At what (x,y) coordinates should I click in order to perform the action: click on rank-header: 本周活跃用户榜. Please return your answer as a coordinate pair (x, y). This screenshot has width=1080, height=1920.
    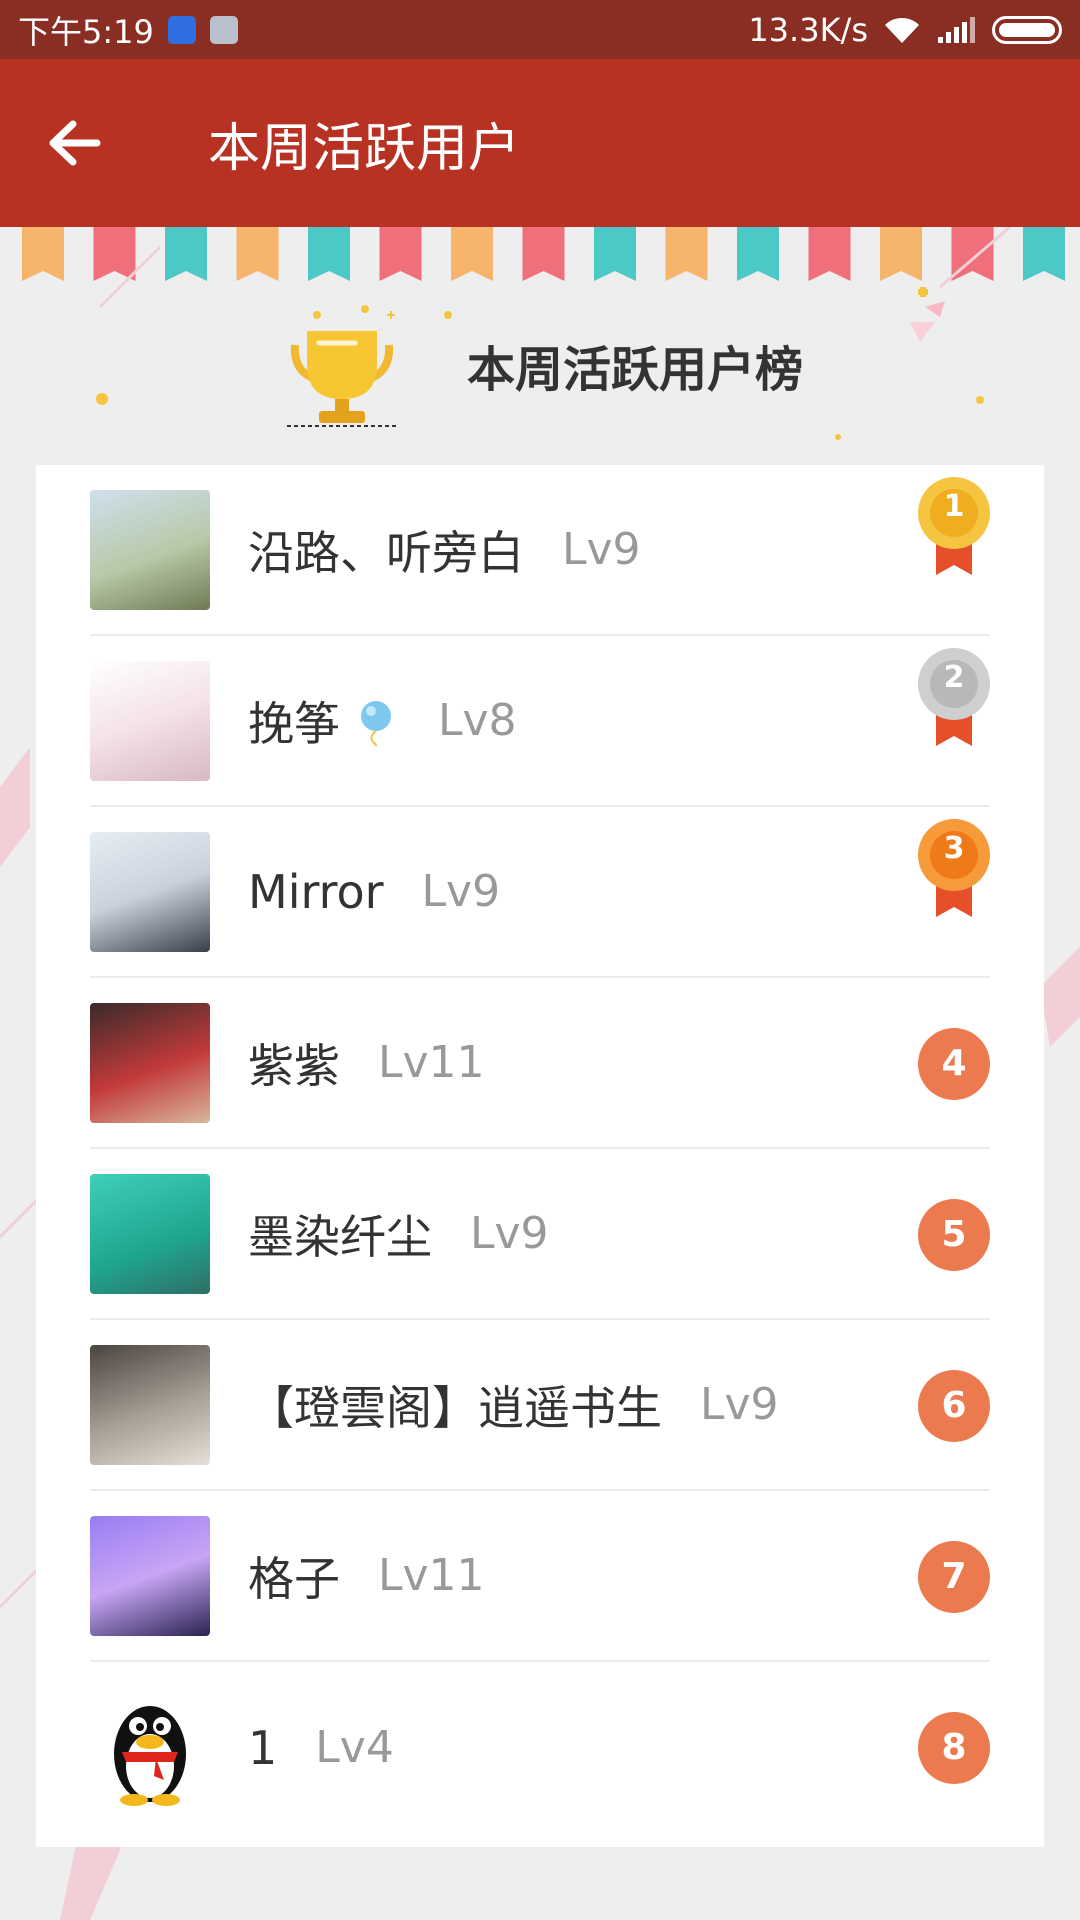
    Looking at the image, I should click on (540, 365).